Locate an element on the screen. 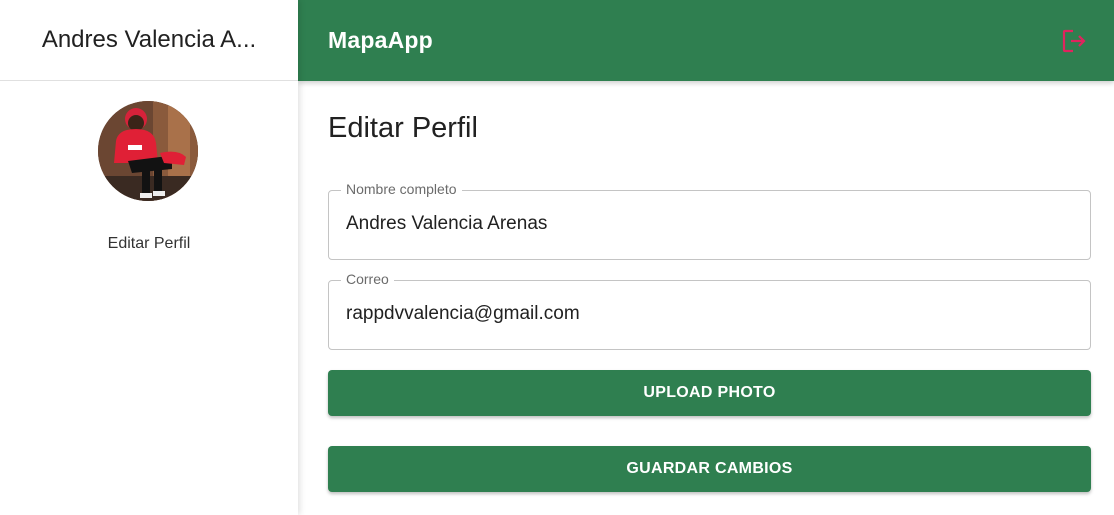  profile-photo-icon is located at coordinates (148, 151).